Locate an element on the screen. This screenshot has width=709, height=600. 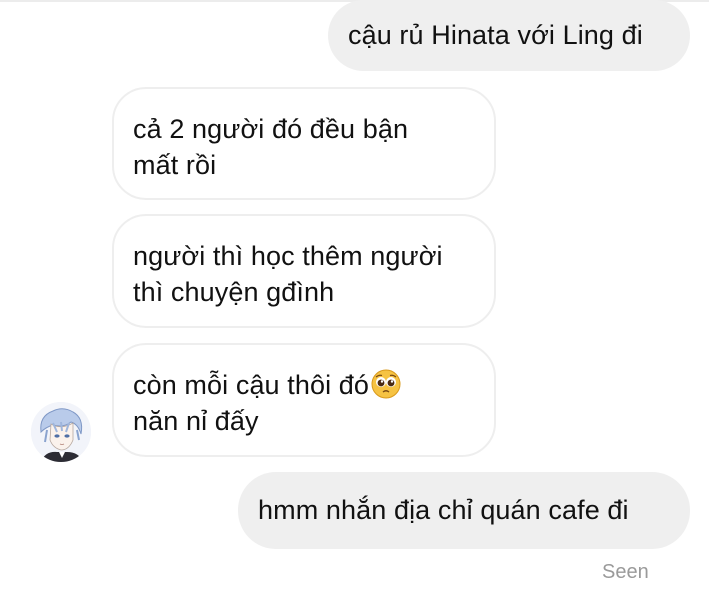
message-bubble-incoming: cả 2 người đó đều bận mất rồi is located at coordinates (304, 143).